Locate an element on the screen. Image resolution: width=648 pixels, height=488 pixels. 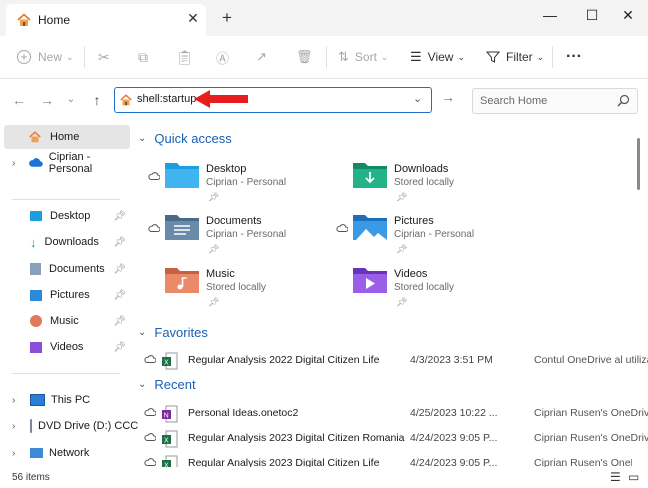
copy-button: ⧉ is located at coordinates (143, 57).